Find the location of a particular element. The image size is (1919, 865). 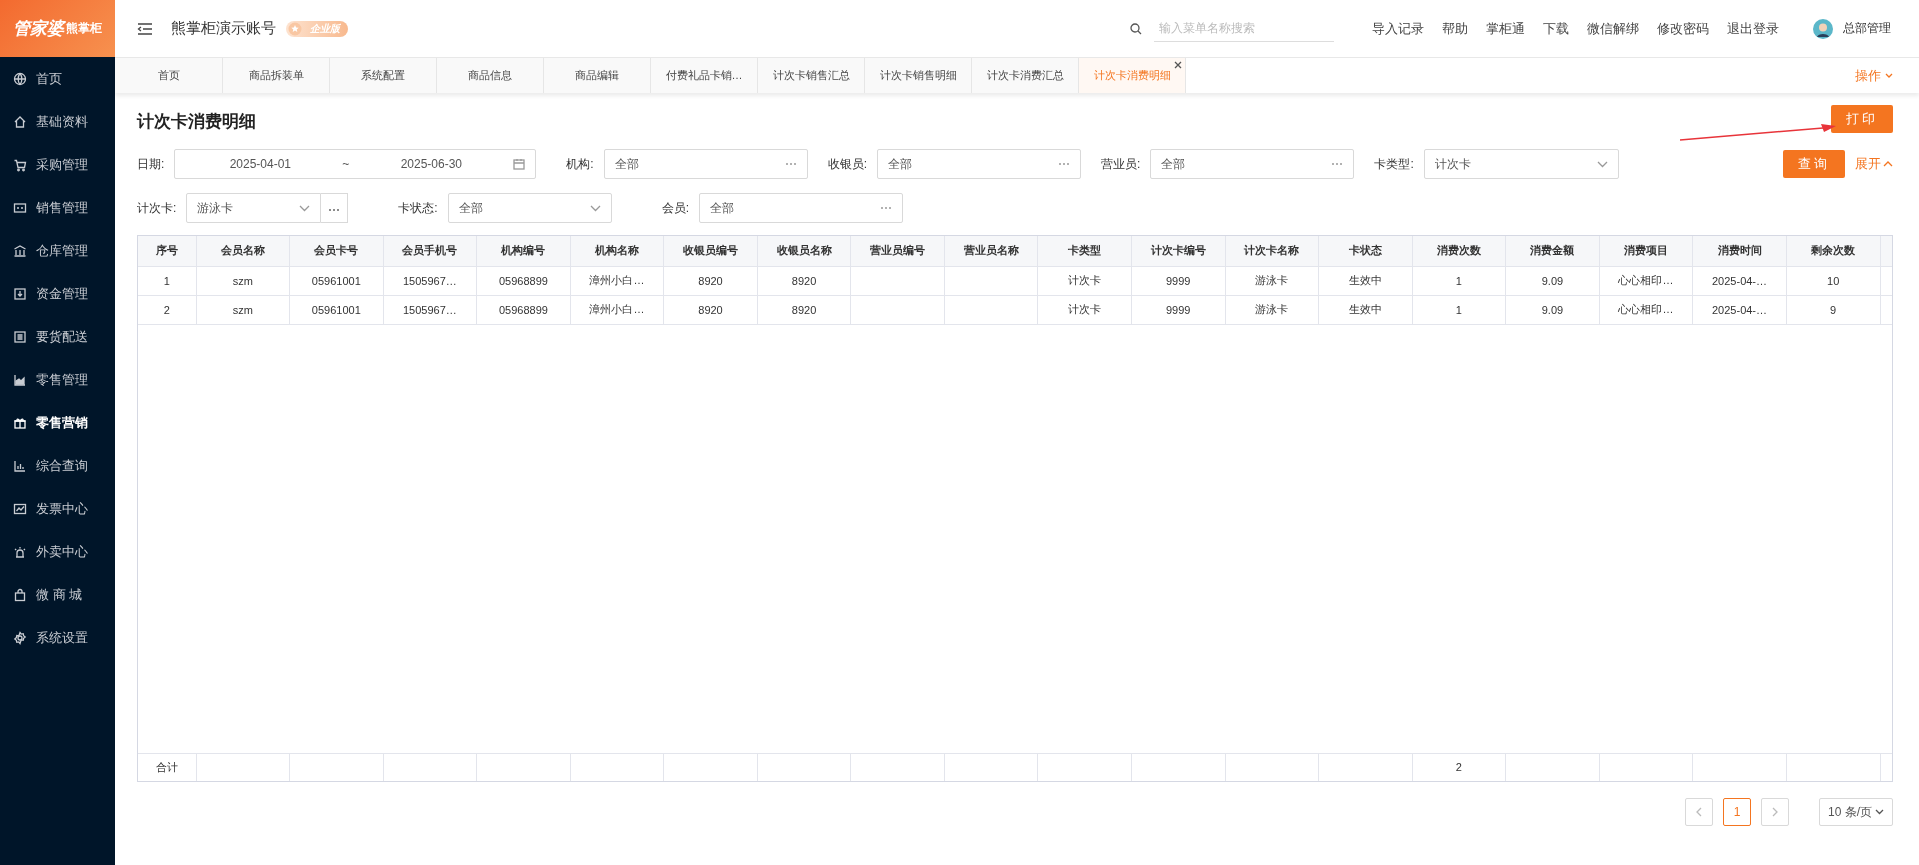

tab: 商品信息 is located at coordinates (490, 75).